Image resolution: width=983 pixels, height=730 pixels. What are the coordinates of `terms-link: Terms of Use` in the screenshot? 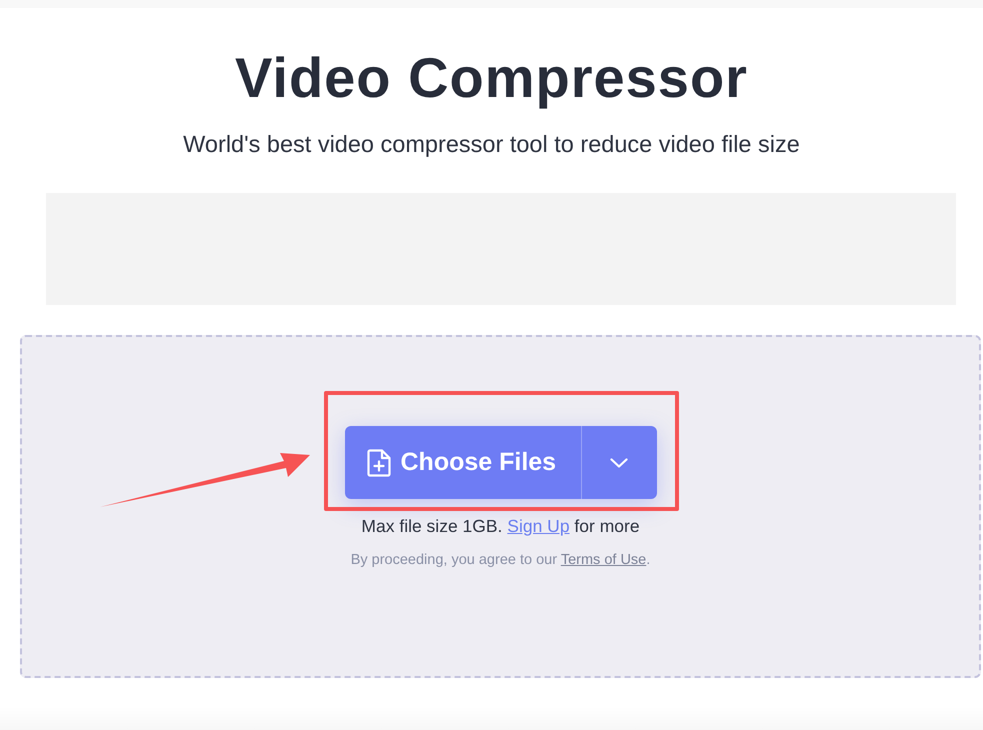 It's located at (603, 560).